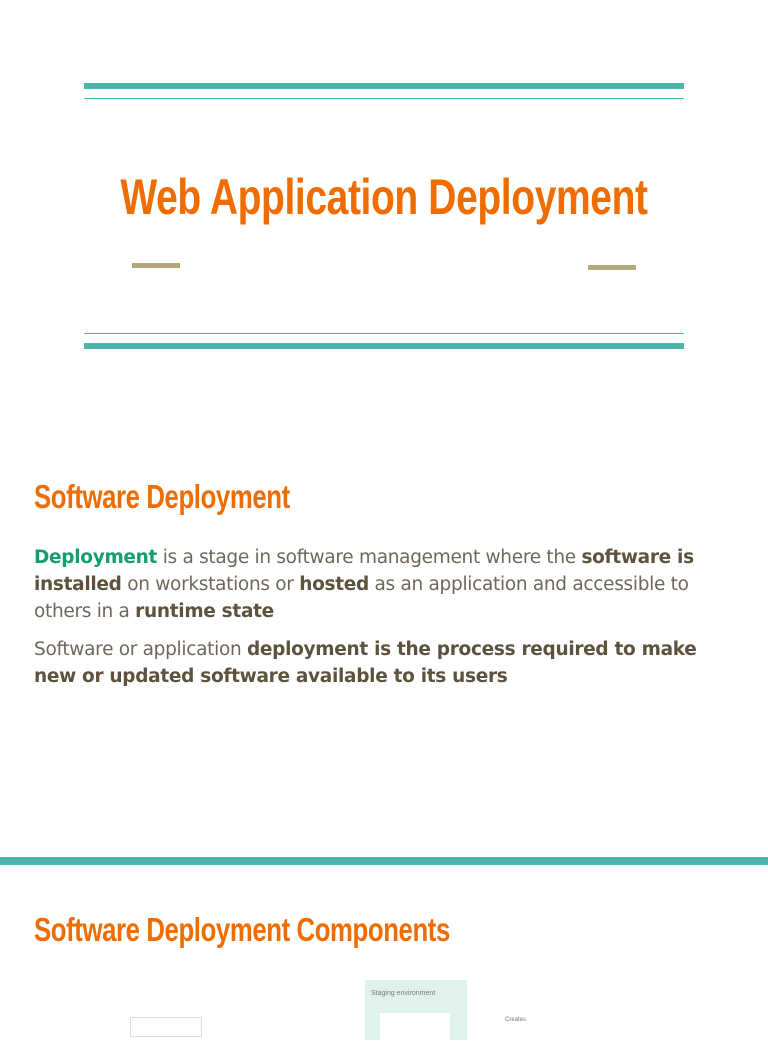 This screenshot has width=768, height=1043. Describe the element at coordinates (140, 649) in the screenshot. I see `text: Software or application` at that location.